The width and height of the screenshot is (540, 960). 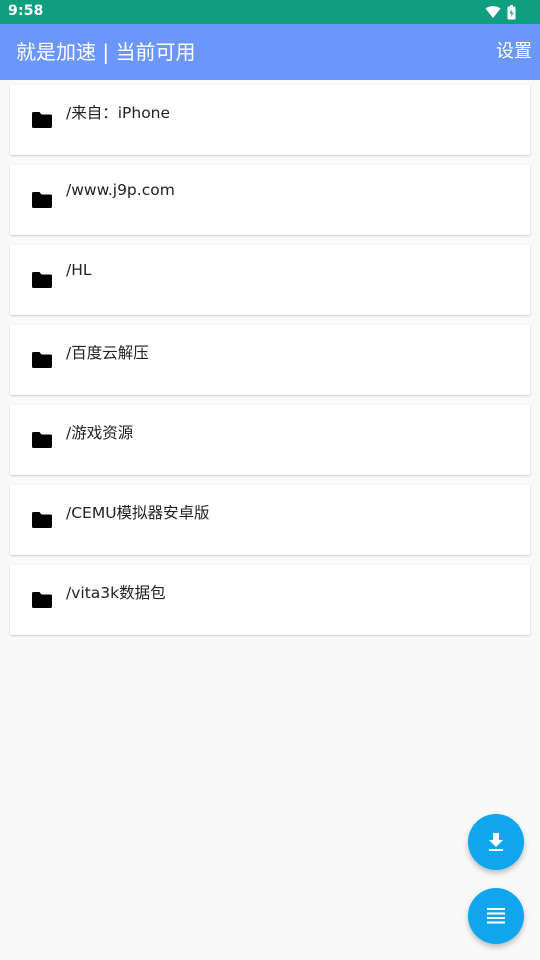 I want to click on settings-button: 设置, so click(x=510, y=52).